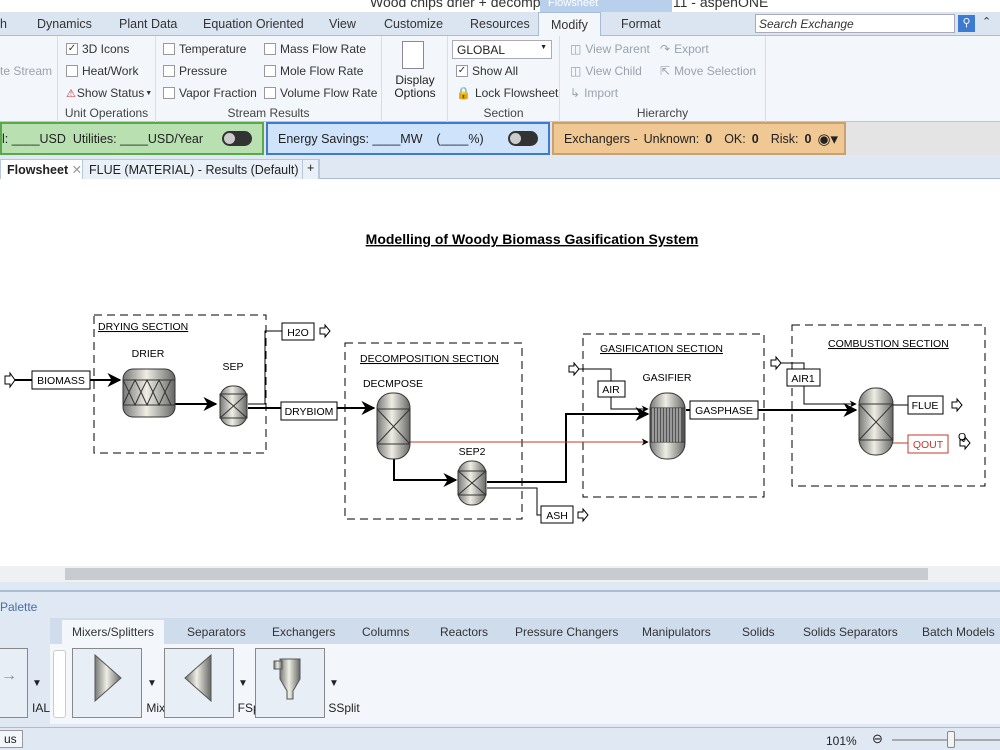 The width and height of the screenshot is (1000, 750). I want to click on tab-equation-oriented: Equation Oriented, so click(253, 24).